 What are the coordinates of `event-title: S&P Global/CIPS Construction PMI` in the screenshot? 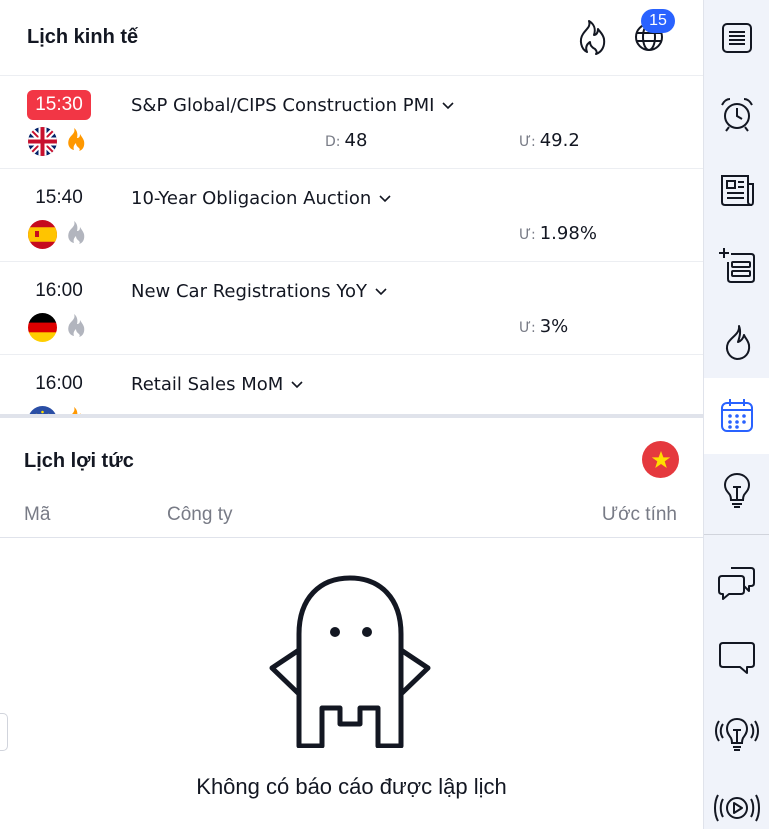 It's located at (293, 105).